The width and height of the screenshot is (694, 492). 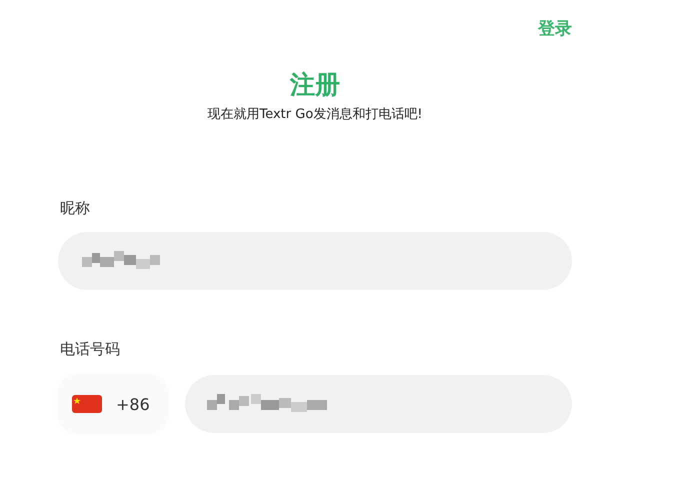 What do you see at coordinates (113, 404) in the screenshot?
I see `country-code-button: +86` at bounding box center [113, 404].